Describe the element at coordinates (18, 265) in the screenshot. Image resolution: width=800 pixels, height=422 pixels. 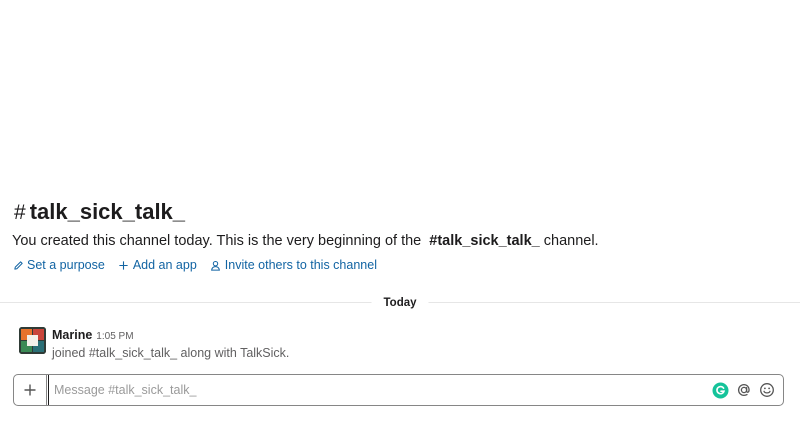
I see `pencil-icon` at that location.